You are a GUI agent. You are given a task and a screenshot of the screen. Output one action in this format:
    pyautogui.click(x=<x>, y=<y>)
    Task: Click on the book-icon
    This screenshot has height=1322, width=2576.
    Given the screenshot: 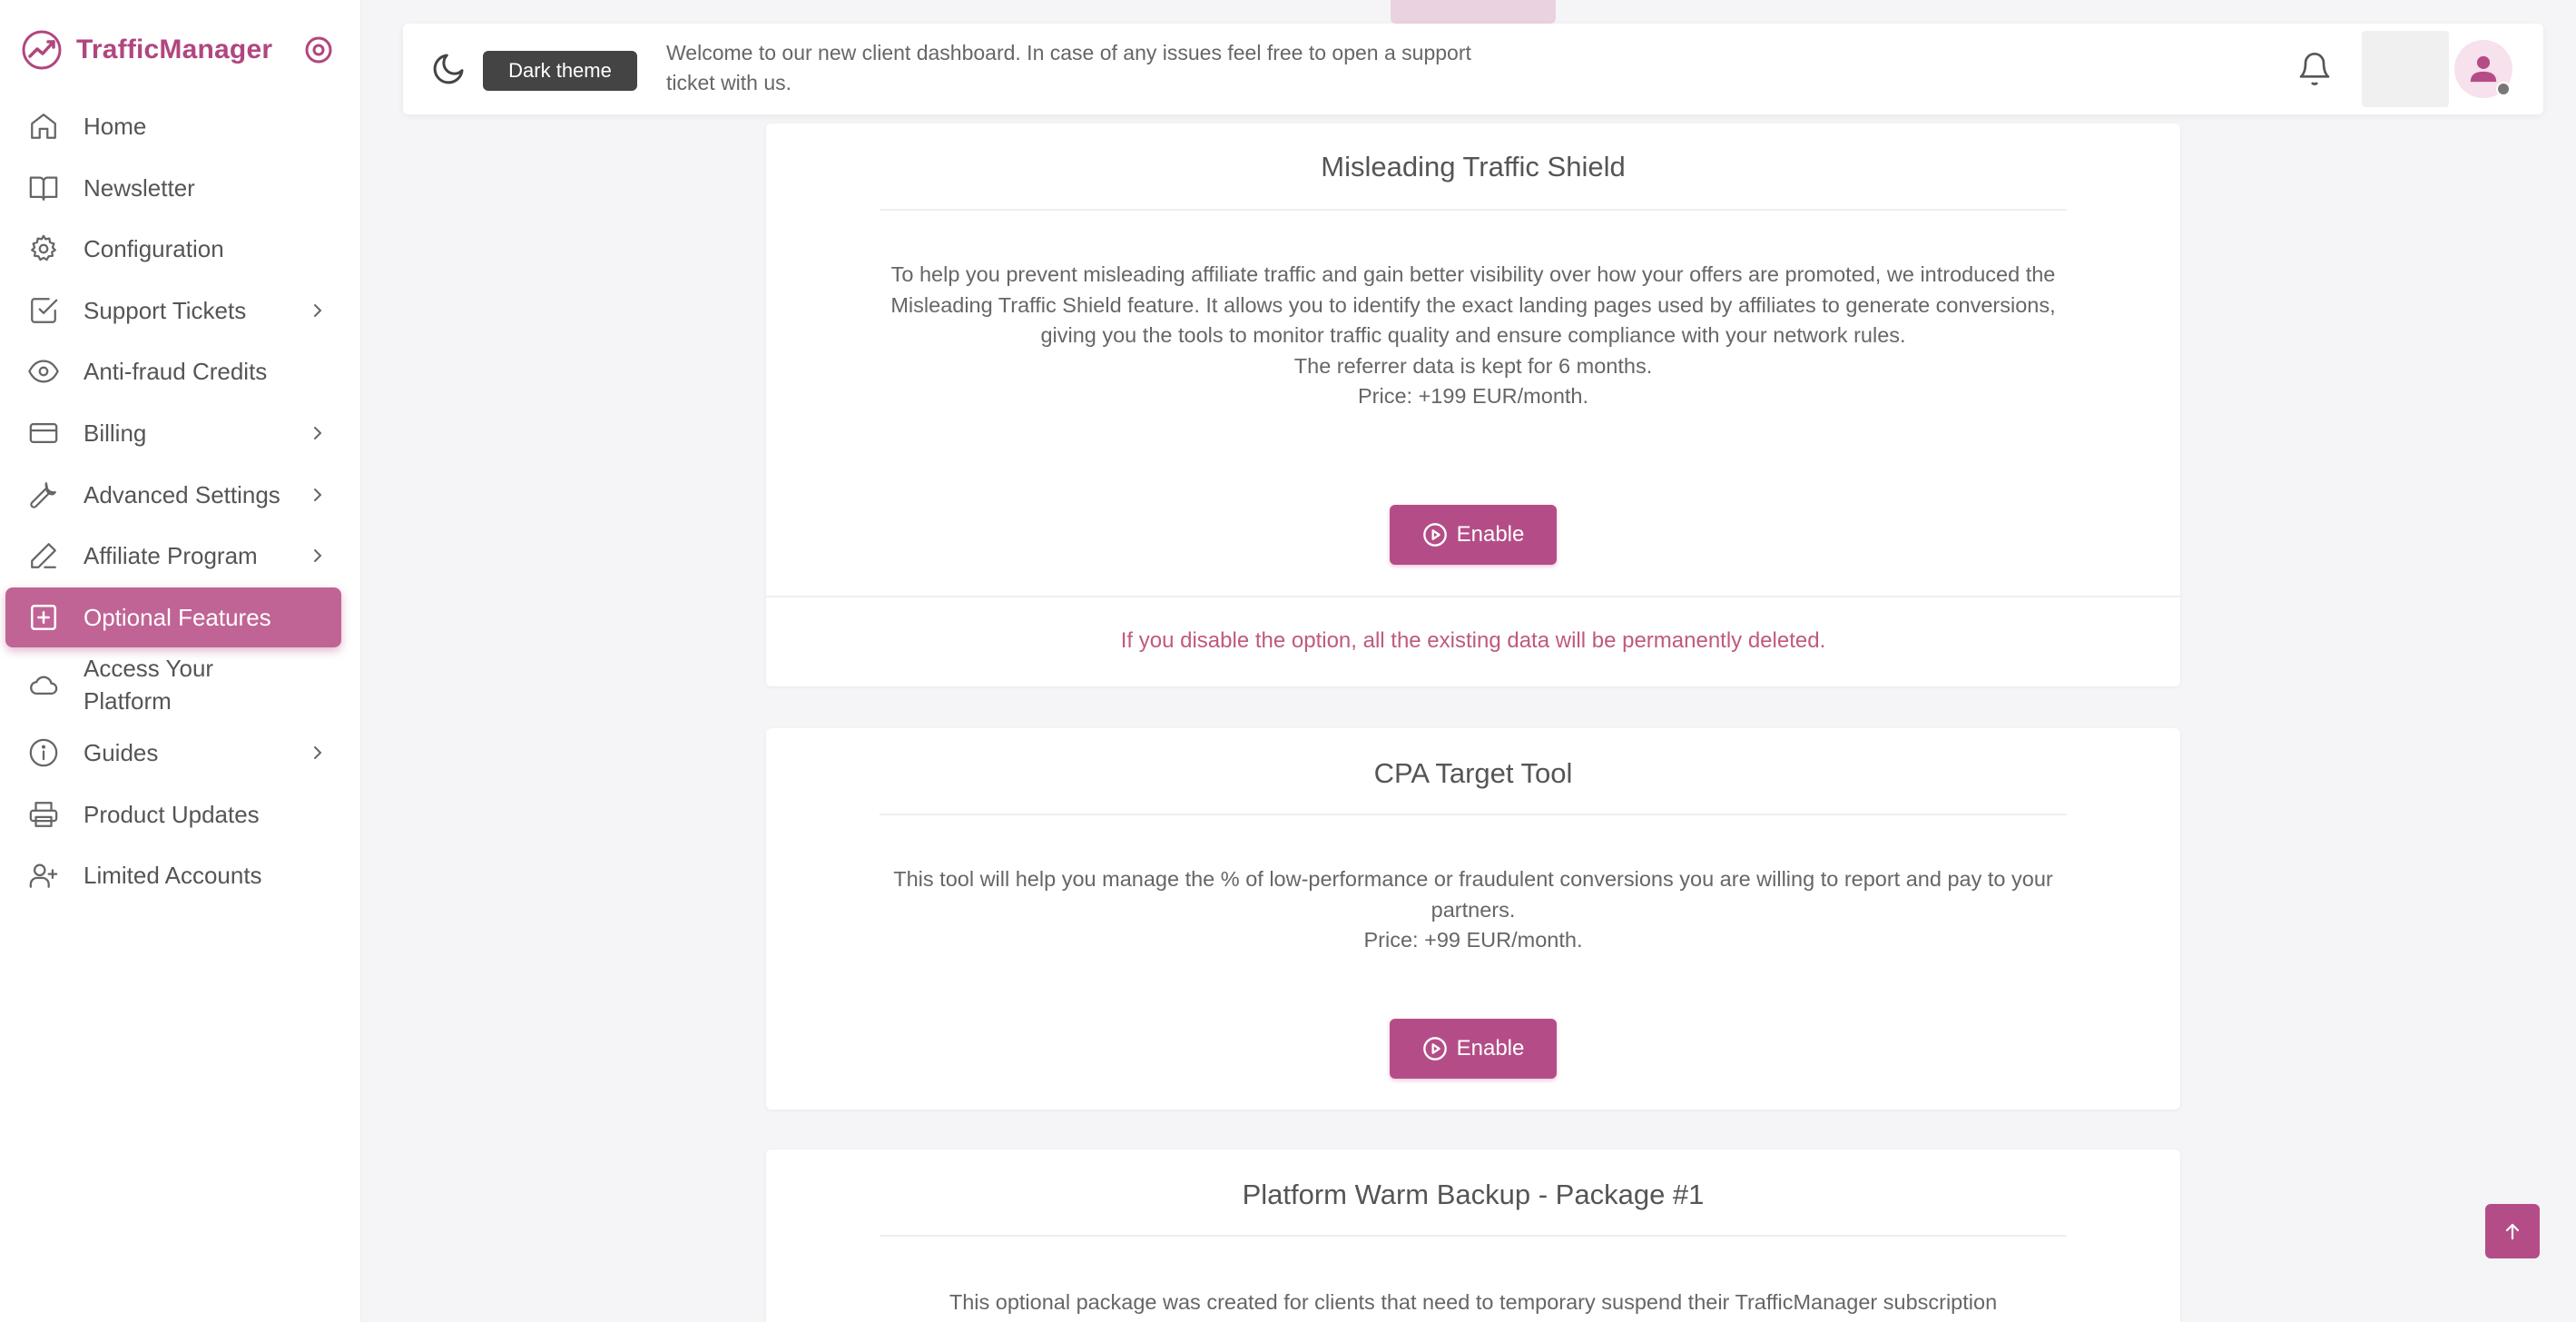 What is the action you would take?
    pyautogui.click(x=43, y=188)
    